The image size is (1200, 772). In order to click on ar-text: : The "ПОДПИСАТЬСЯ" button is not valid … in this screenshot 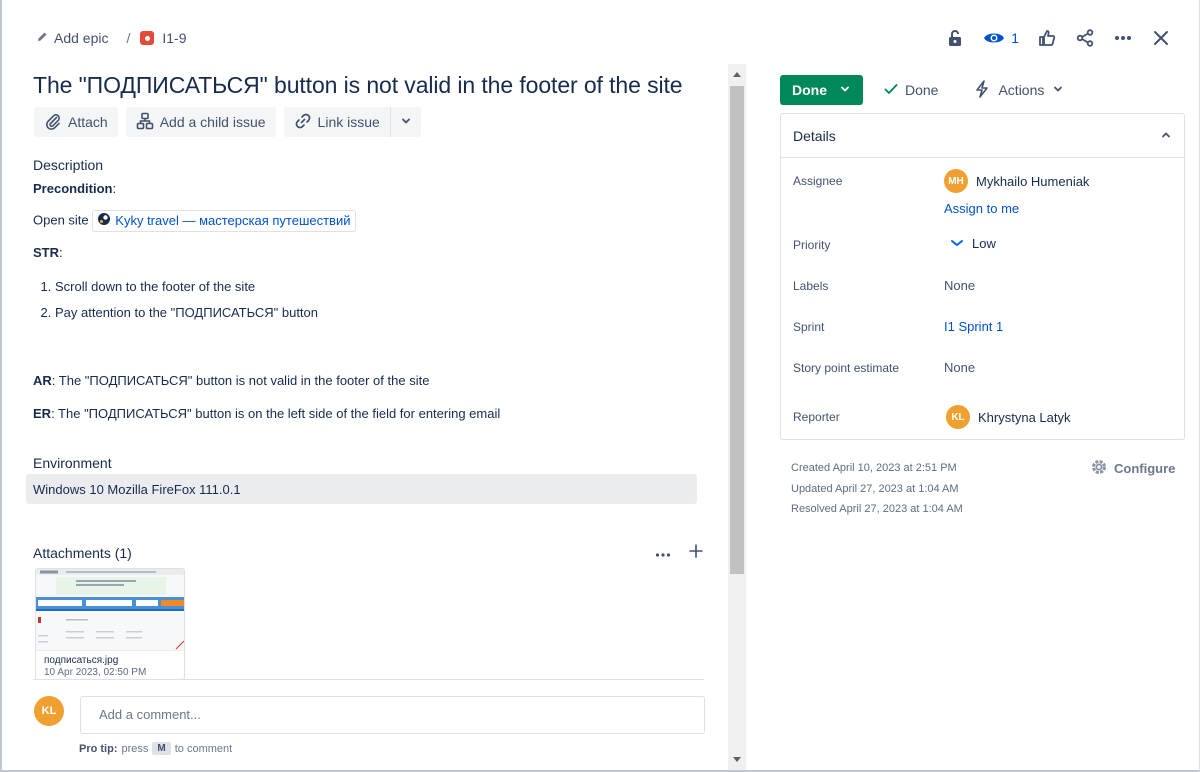, I will do `click(240, 380)`.